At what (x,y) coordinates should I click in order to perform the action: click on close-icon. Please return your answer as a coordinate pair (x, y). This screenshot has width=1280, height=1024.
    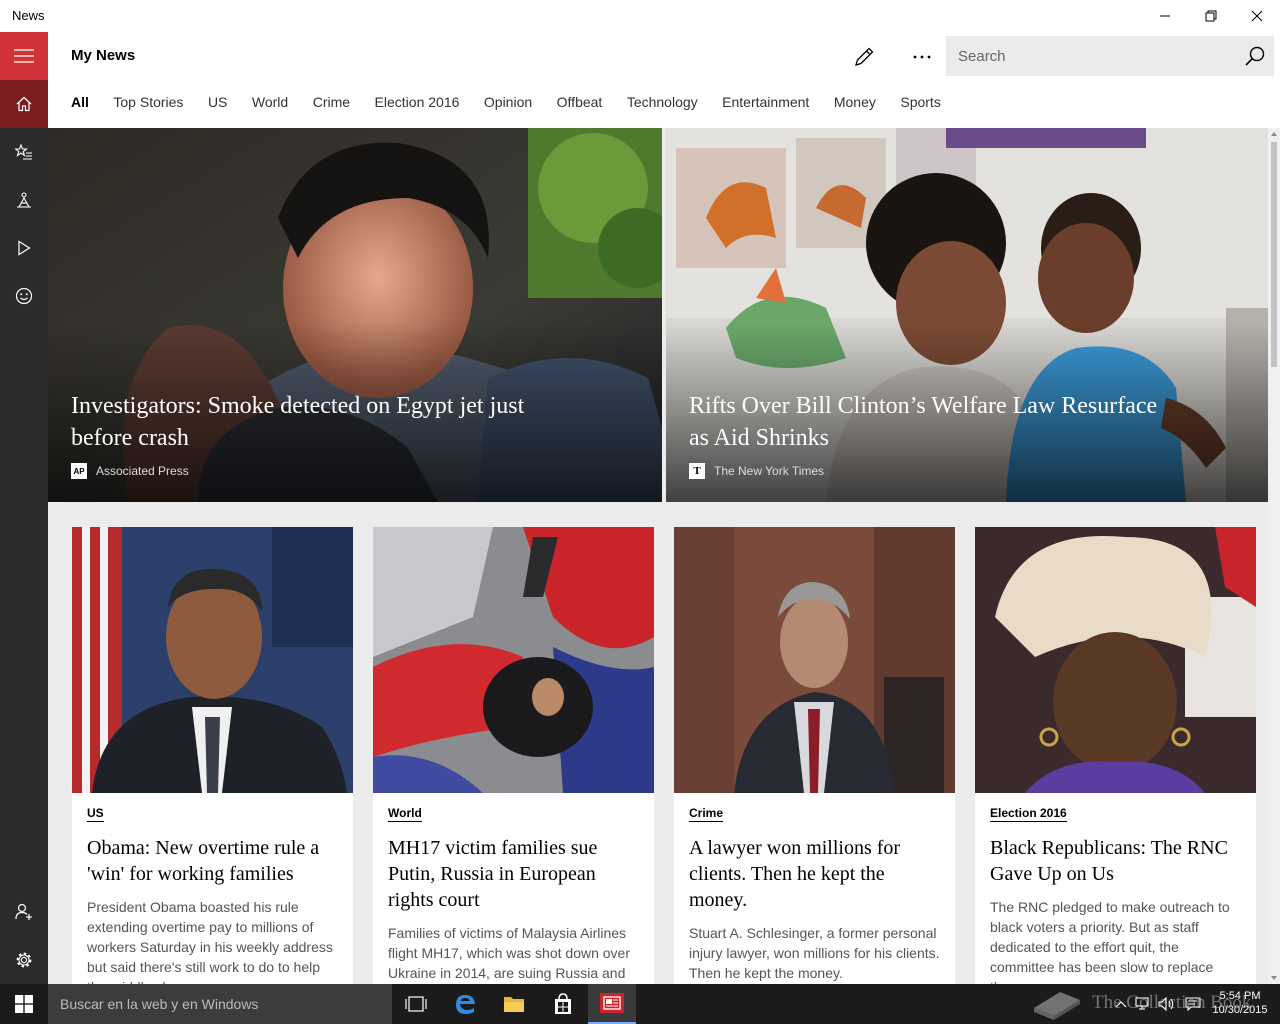
    Looking at the image, I should click on (1257, 16).